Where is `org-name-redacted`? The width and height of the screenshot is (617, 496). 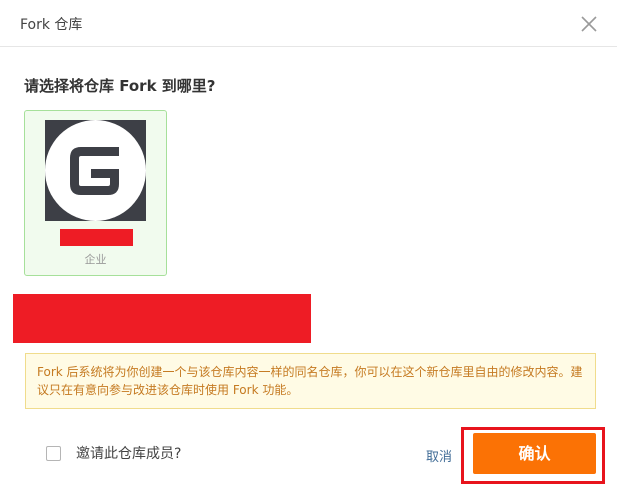
org-name-redacted is located at coordinates (96, 237).